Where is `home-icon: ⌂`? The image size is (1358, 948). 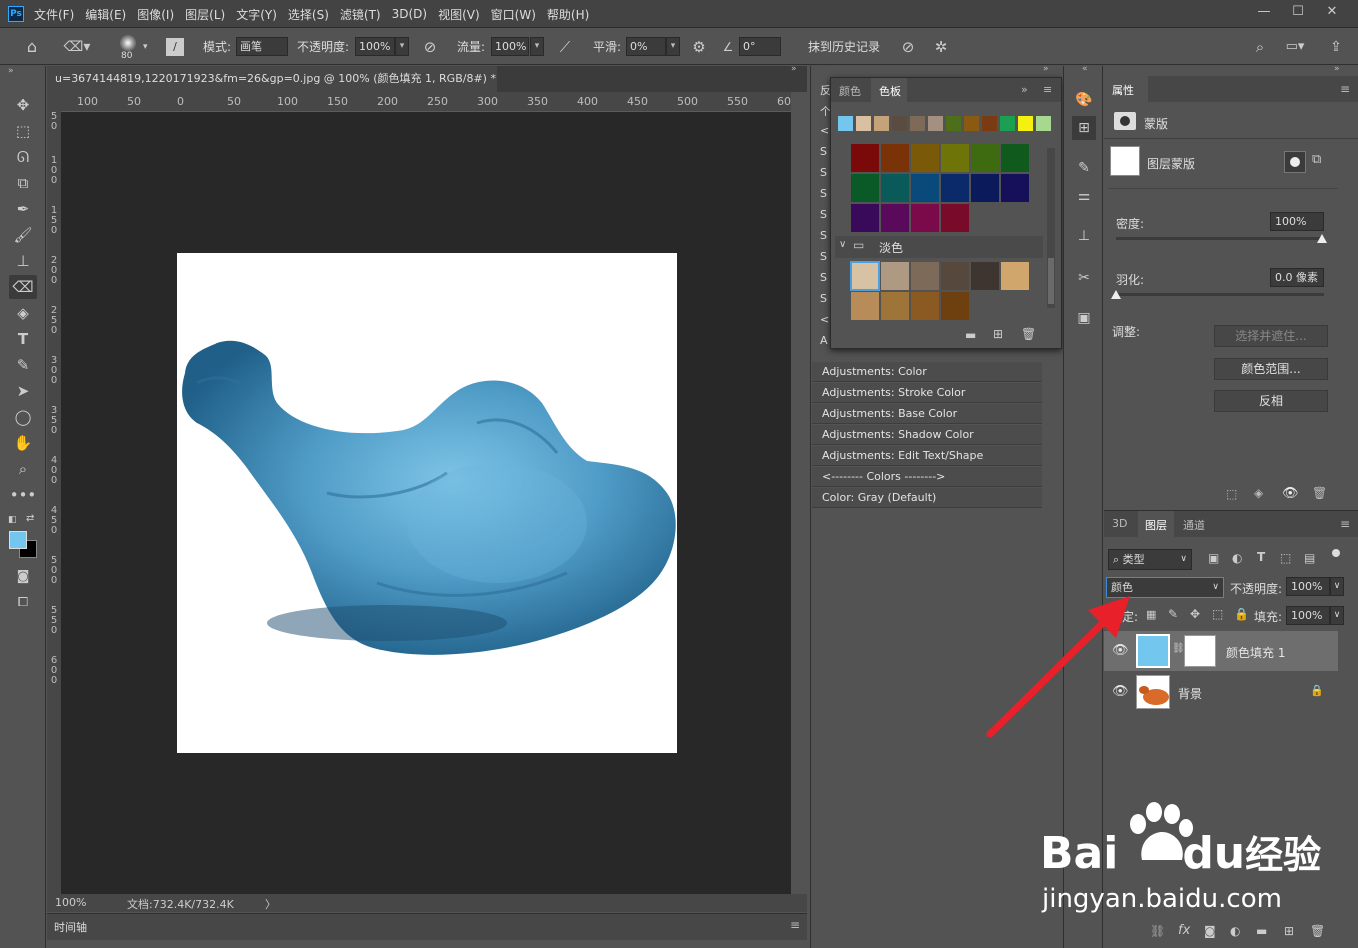 home-icon: ⌂ is located at coordinates (32, 47).